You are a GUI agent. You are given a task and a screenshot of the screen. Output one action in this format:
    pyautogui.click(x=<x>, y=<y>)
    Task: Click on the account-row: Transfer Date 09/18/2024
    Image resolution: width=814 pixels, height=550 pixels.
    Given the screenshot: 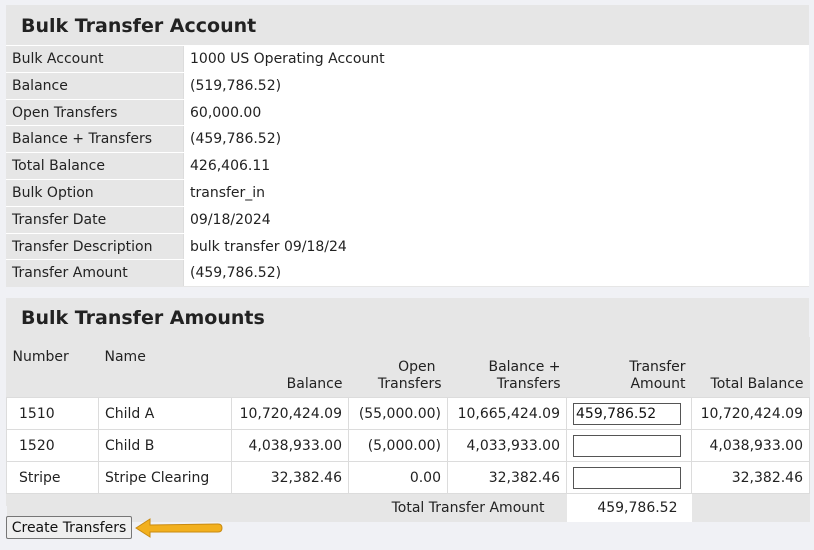 What is the action you would take?
    pyautogui.click(x=407, y=219)
    